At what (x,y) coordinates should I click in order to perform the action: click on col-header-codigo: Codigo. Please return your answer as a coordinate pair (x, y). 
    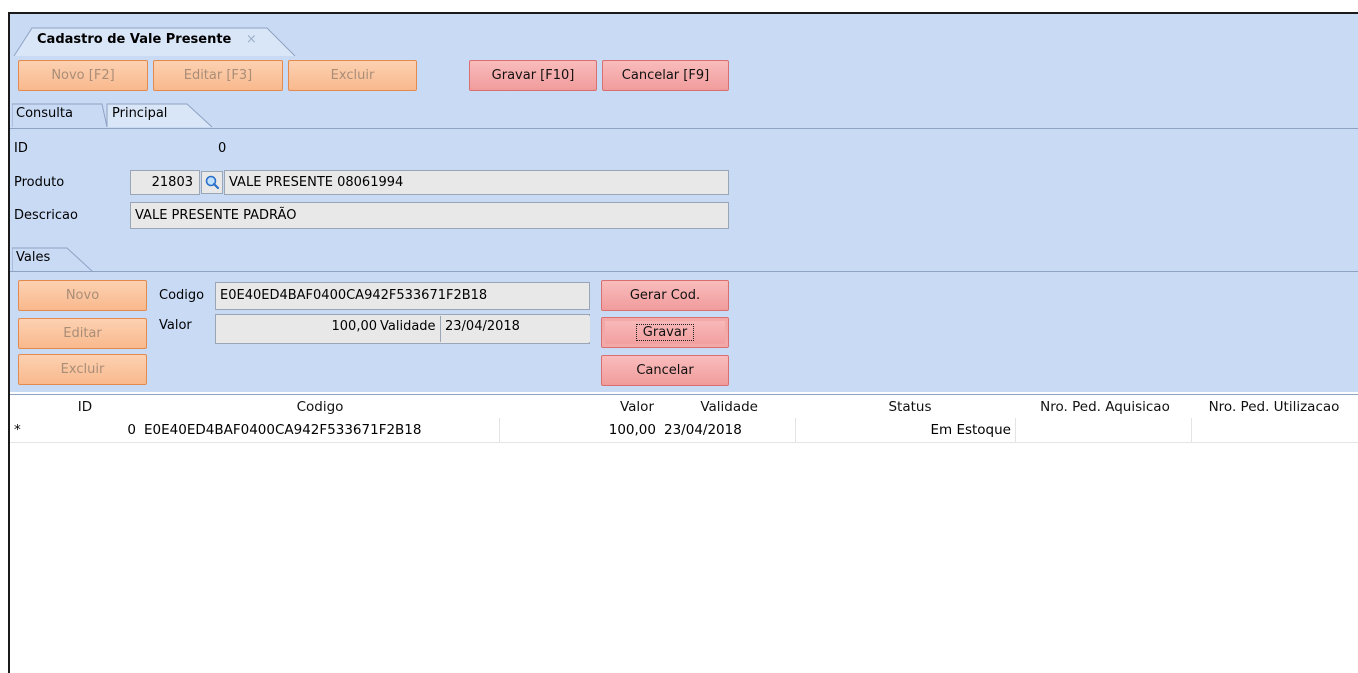
    Looking at the image, I should click on (320, 407).